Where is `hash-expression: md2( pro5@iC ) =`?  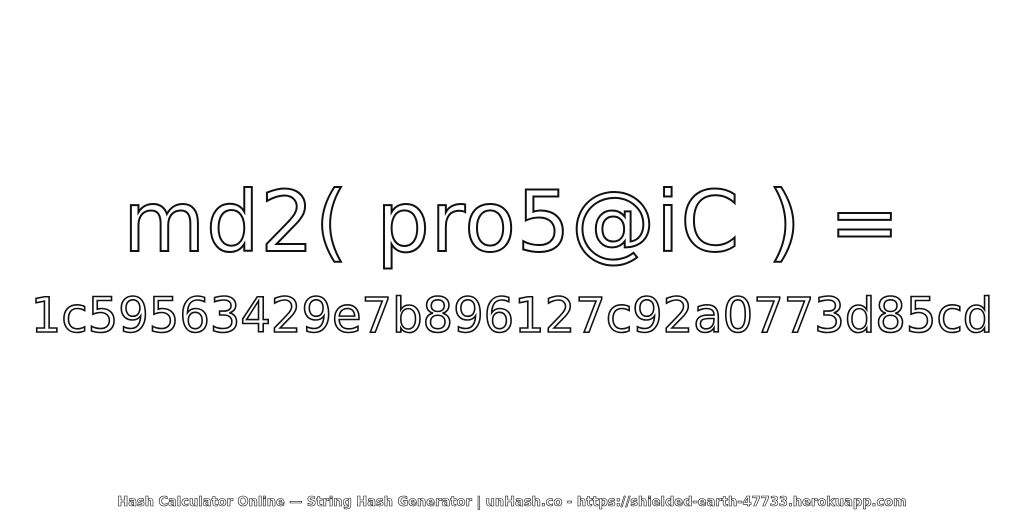
hash-expression: md2( pro5@iC ) = is located at coordinates (511, 222).